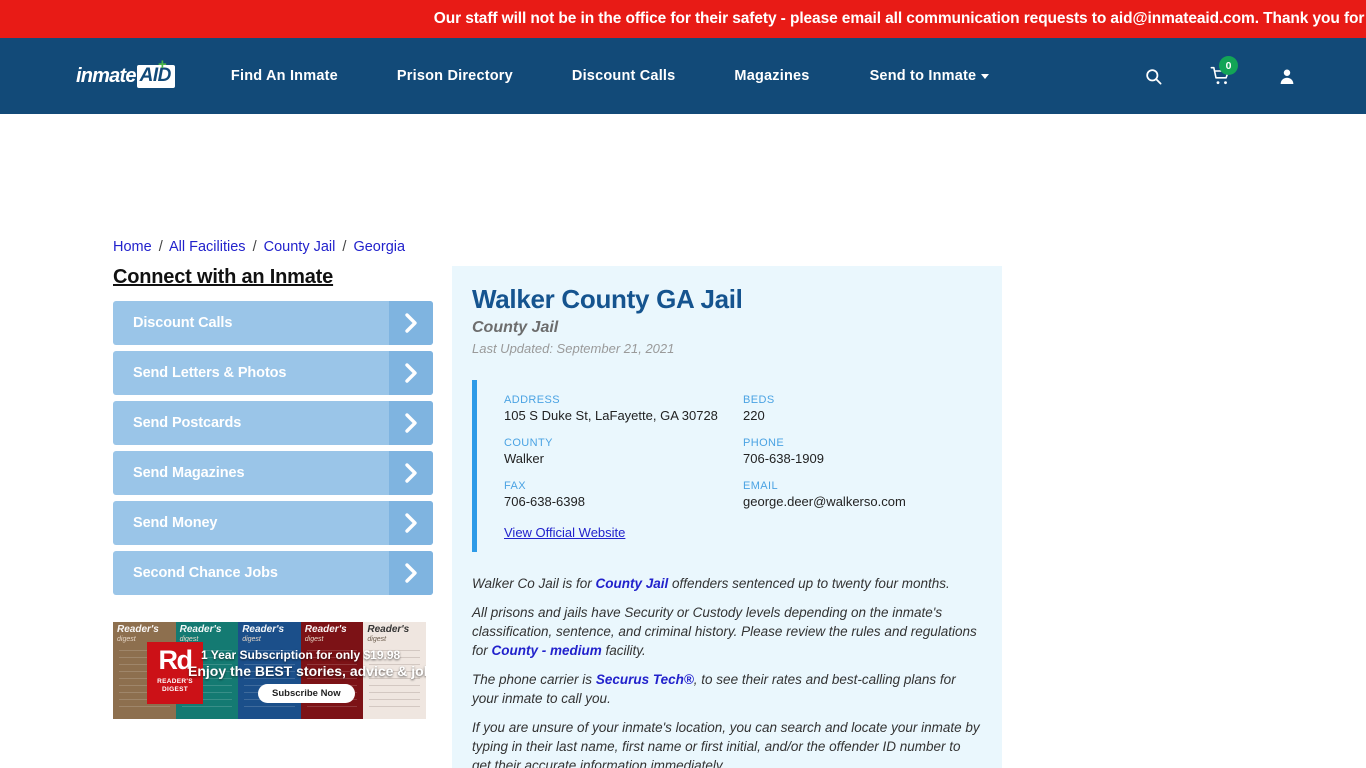 The width and height of the screenshot is (1366, 768). I want to click on info-field-fax: FAX 706-638-6398, so click(623, 494).